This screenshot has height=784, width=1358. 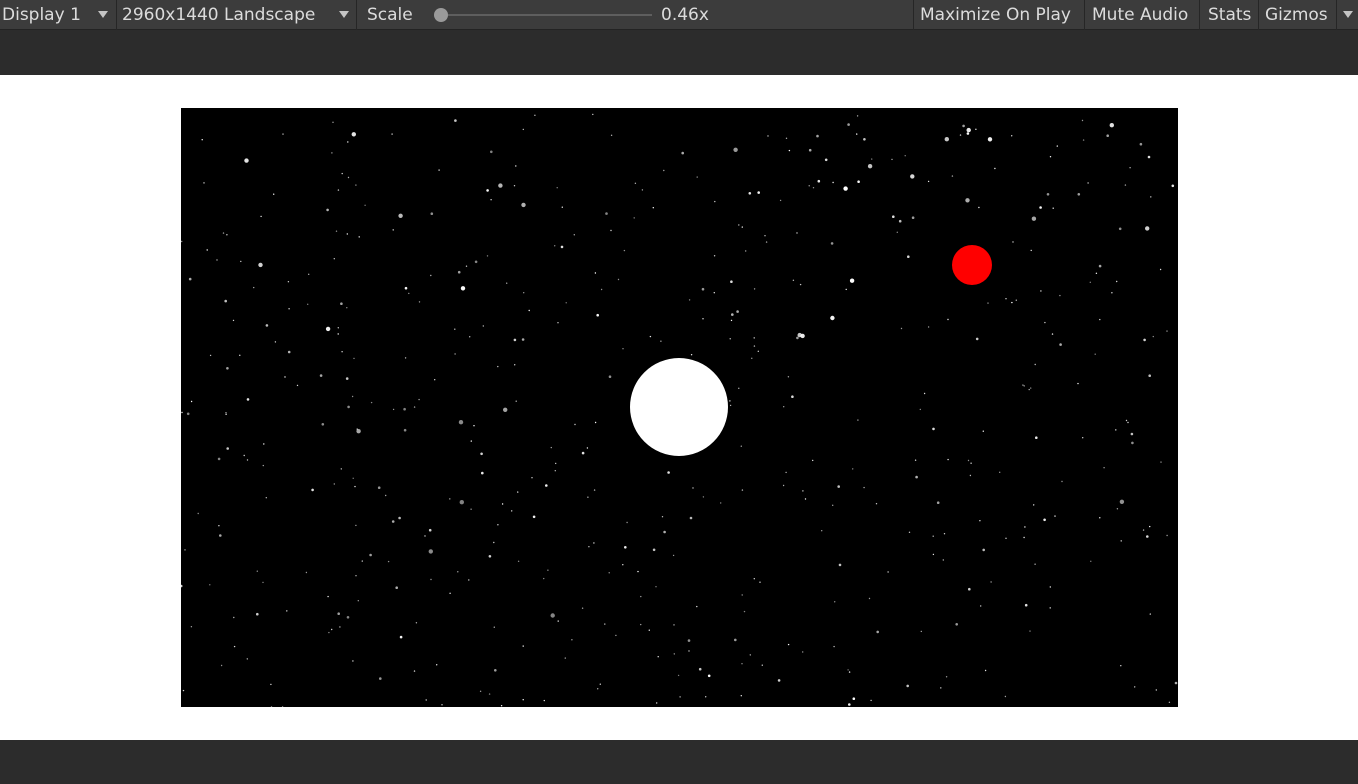 I want to click on gizmos-toggle: Gizmos, so click(x=1296, y=14).